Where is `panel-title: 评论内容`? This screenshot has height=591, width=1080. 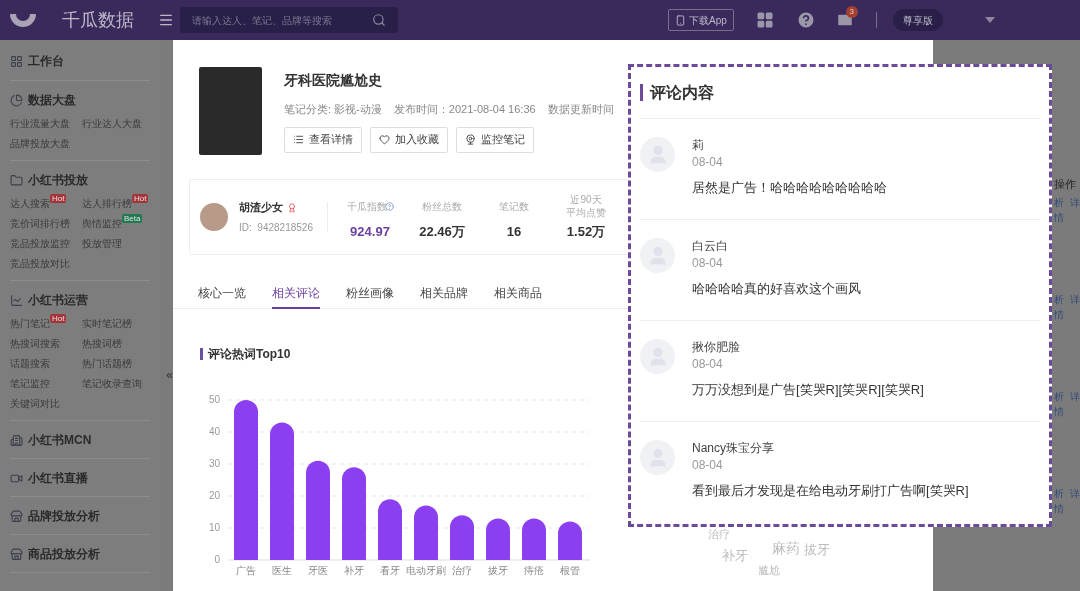
panel-title: 评论内容 is located at coordinates (682, 92).